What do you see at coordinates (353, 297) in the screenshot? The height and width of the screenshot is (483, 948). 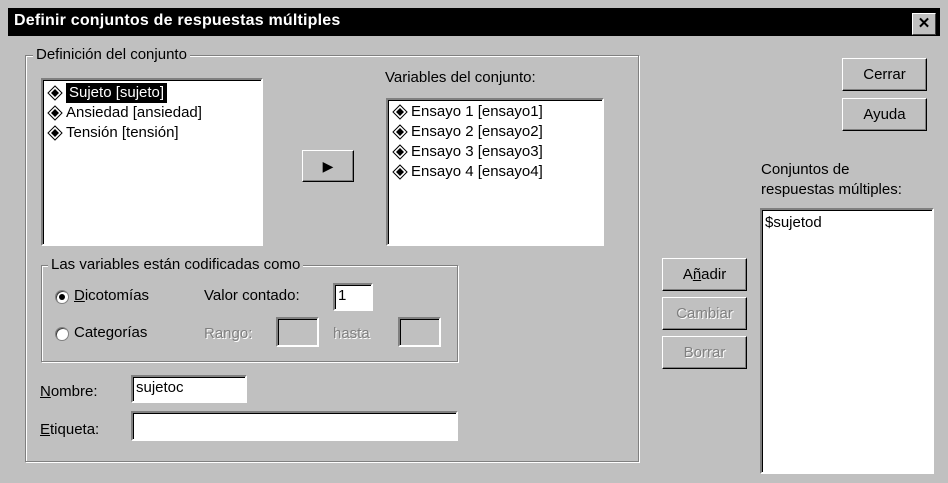 I see `counted-value-field: 1` at bounding box center [353, 297].